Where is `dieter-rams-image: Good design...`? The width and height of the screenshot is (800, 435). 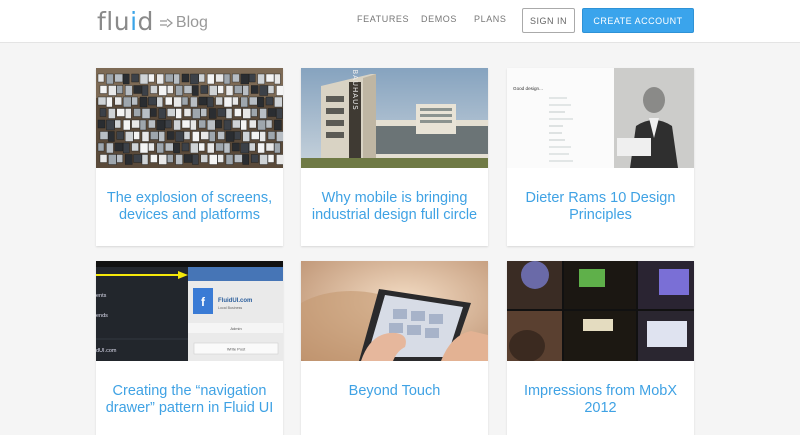
dieter-rams-image: Good design... is located at coordinates (600, 118).